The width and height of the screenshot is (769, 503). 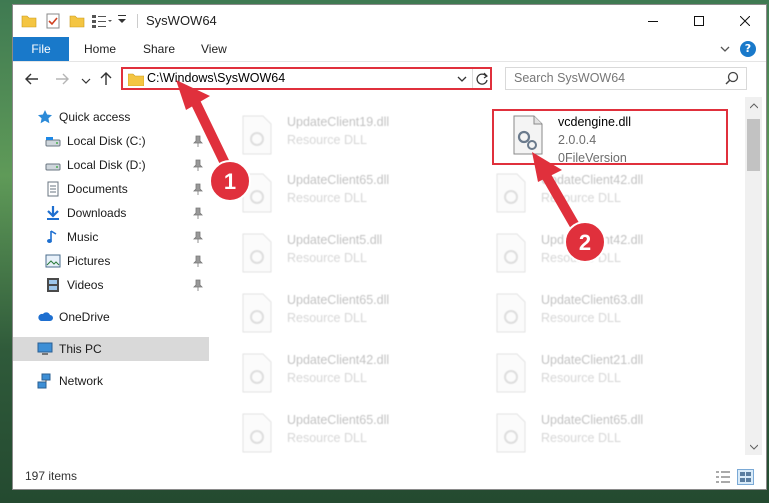 I want to click on sidebar-item-local-disk-d: Local Disk (D:), so click(x=111, y=165).